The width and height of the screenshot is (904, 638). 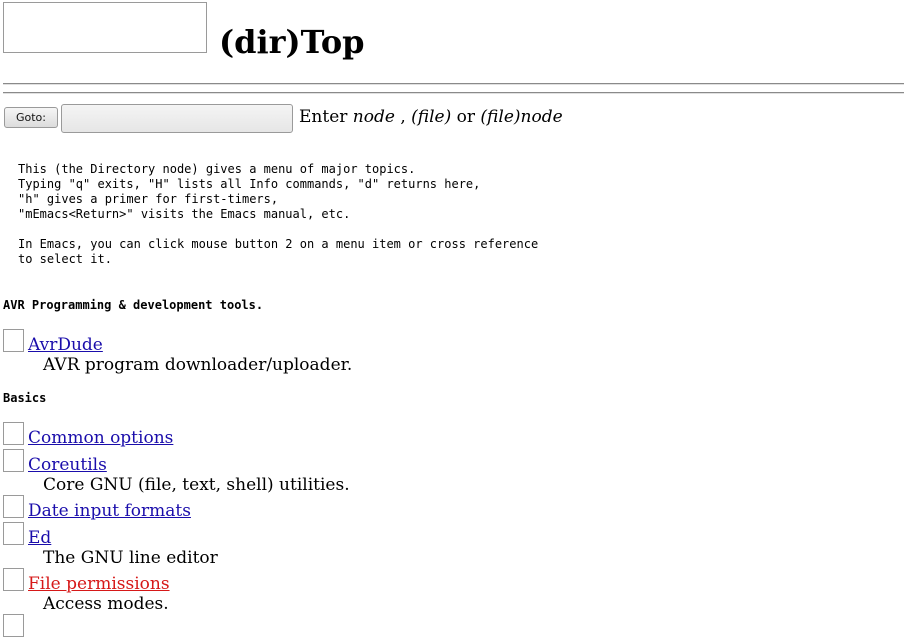 I want to click on goto-hint-sep: ,, so click(x=403, y=117).